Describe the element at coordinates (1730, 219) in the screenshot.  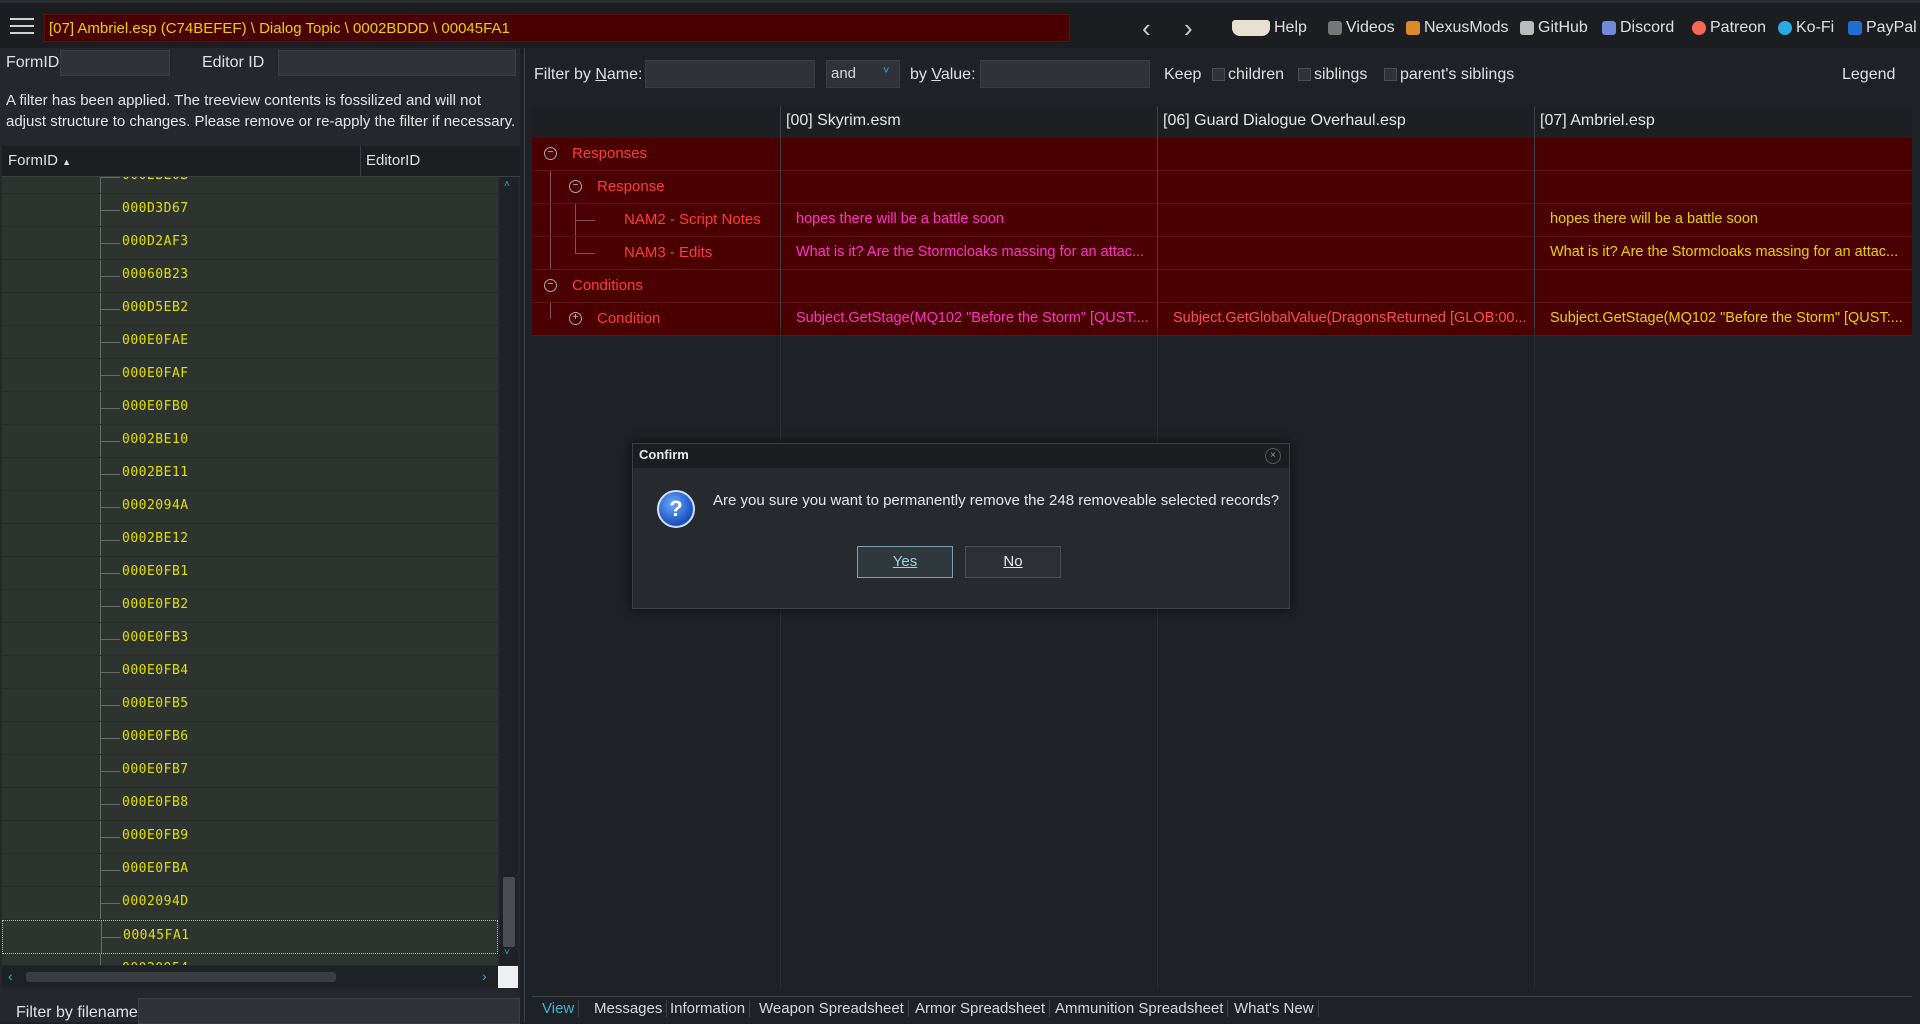
I see `cell-ambriel: hopes there will be a battle soon` at that location.